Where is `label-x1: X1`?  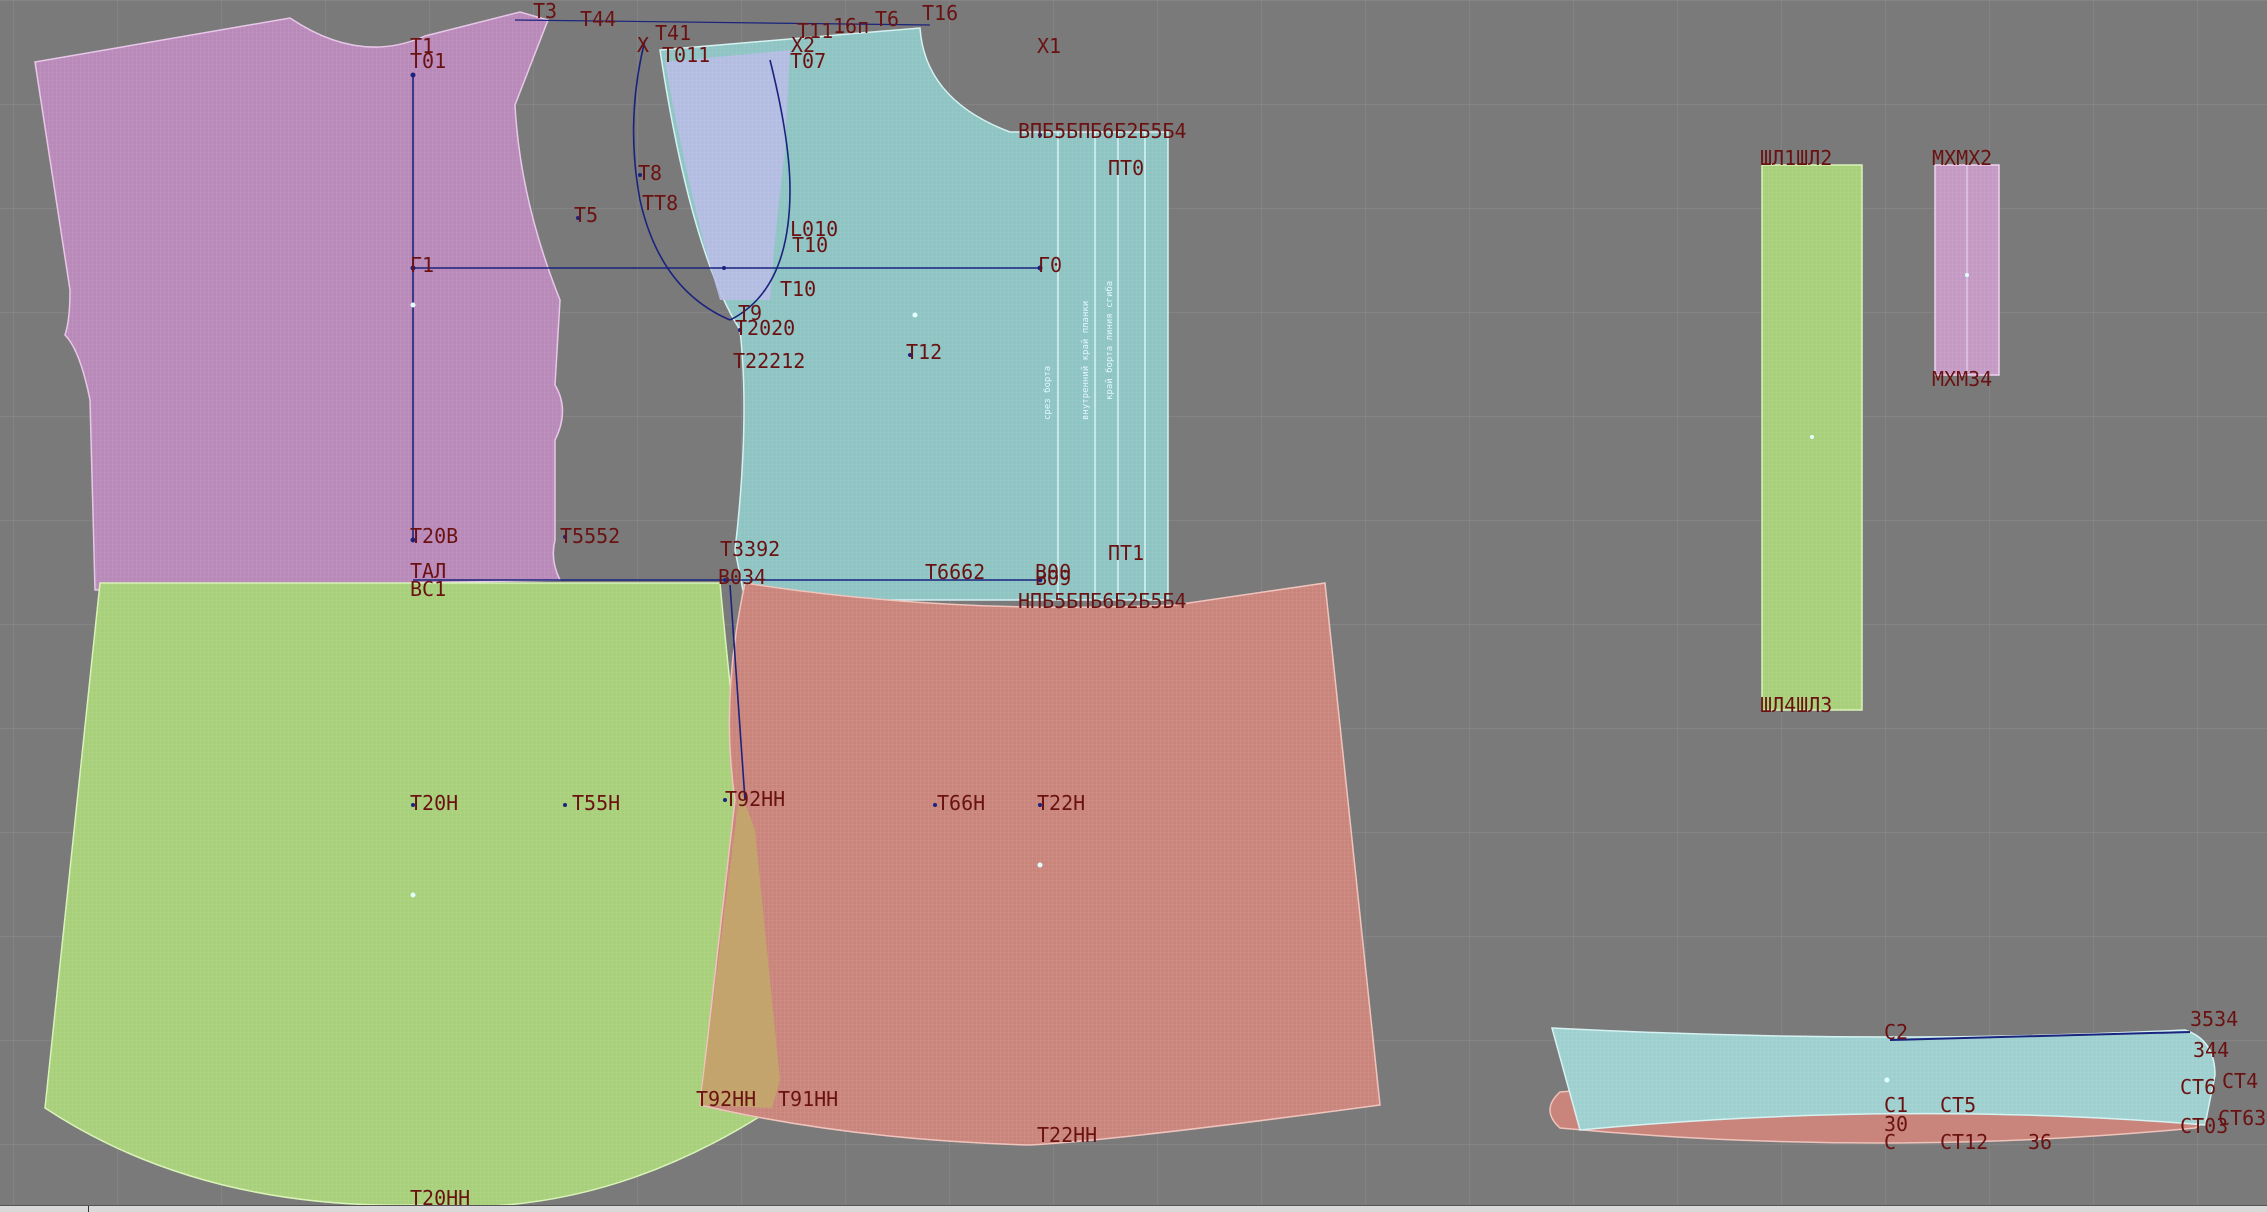
label-x1: X1 is located at coordinates (1049, 46).